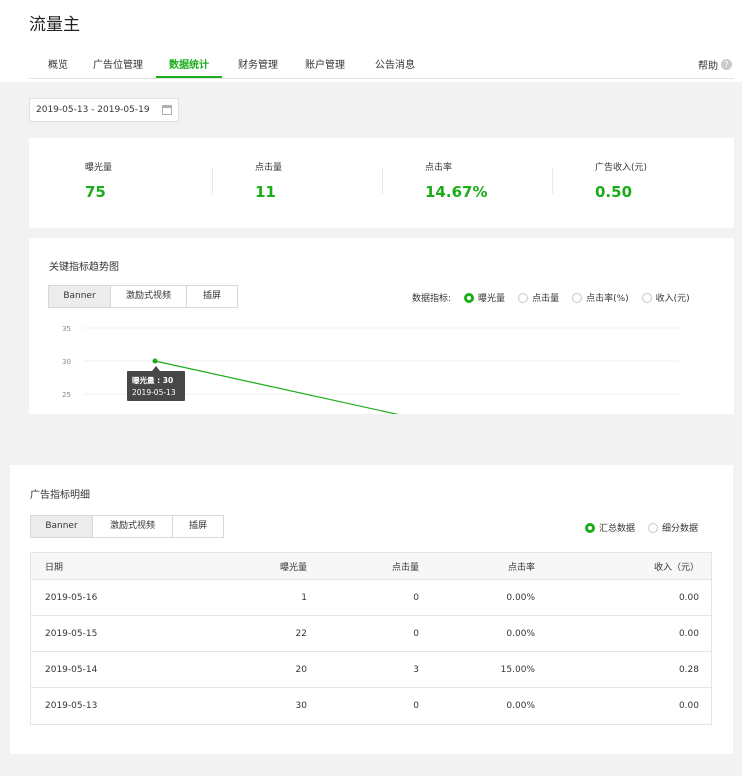  What do you see at coordinates (98, 180) in the screenshot?
I see `stat-impressions: 曝光量 75` at bounding box center [98, 180].